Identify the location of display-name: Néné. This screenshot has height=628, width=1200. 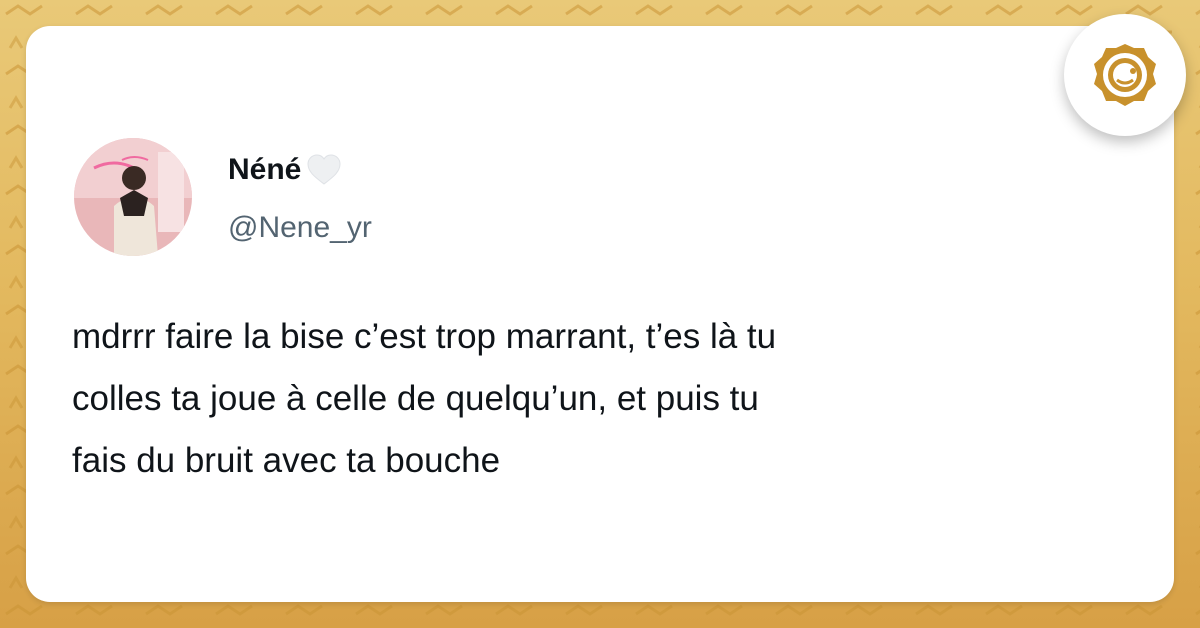
(285, 170).